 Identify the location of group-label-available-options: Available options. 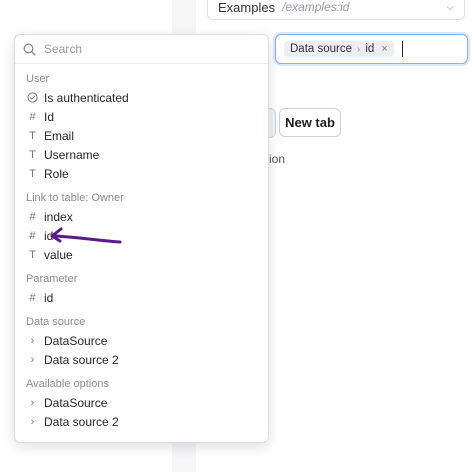
(67, 384).